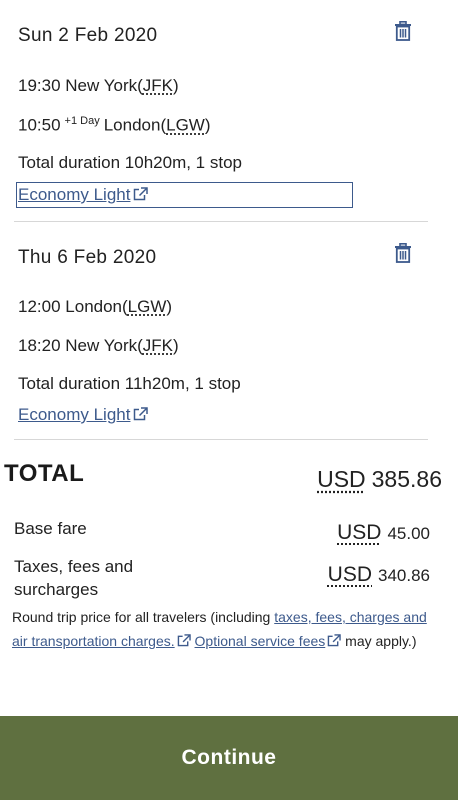 The width and height of the screenshot is (458, 800). Describe the element at coordinates (50, 528) in the screenshot. I see `base-fare-label: Base fare` at that location.